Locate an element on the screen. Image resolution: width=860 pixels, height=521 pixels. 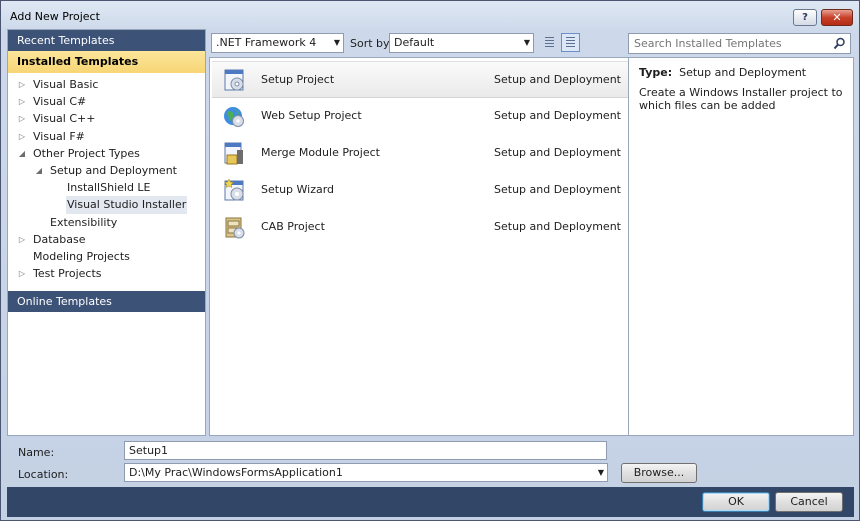
tree-item: Visual Studio Installer is located at coordinates (106, 205).